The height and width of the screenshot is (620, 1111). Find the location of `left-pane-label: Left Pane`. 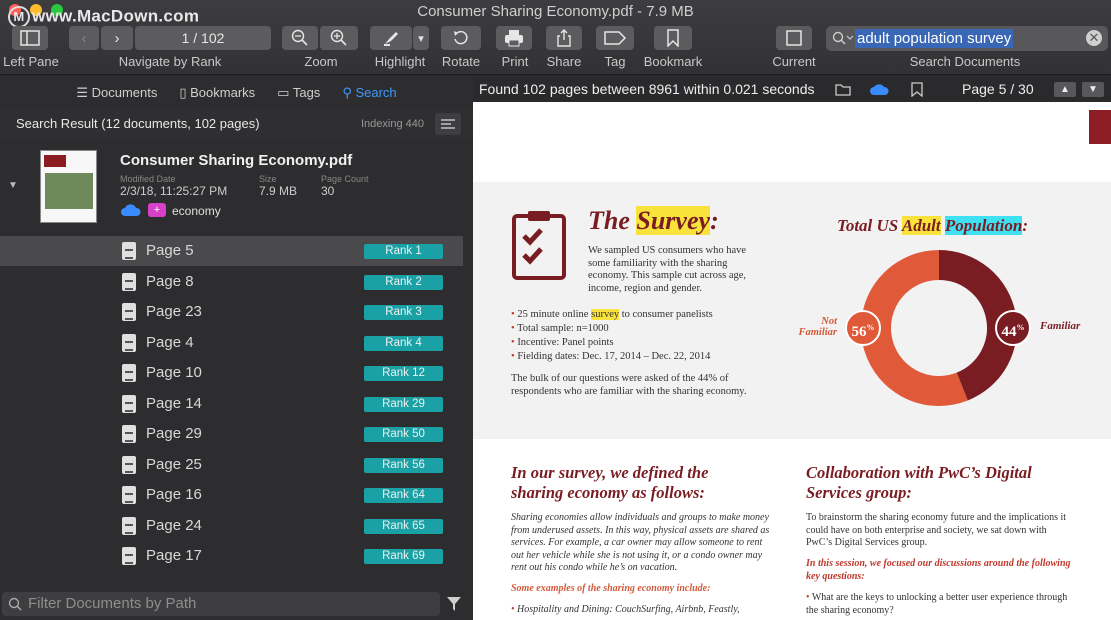

left-pane-label: Left Pane is located at coordinates (31, 61).